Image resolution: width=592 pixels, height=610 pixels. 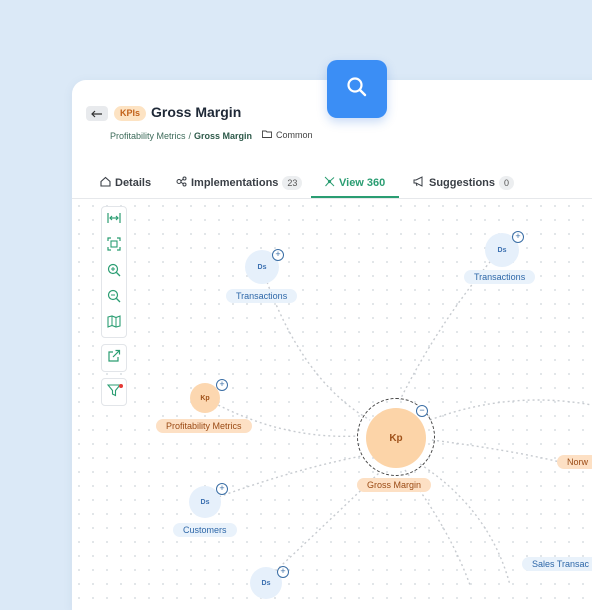 What do you see at coordinates (133, 183) in the screenshot?
I see `tab-label: Details` at bounding box center [133, 183].